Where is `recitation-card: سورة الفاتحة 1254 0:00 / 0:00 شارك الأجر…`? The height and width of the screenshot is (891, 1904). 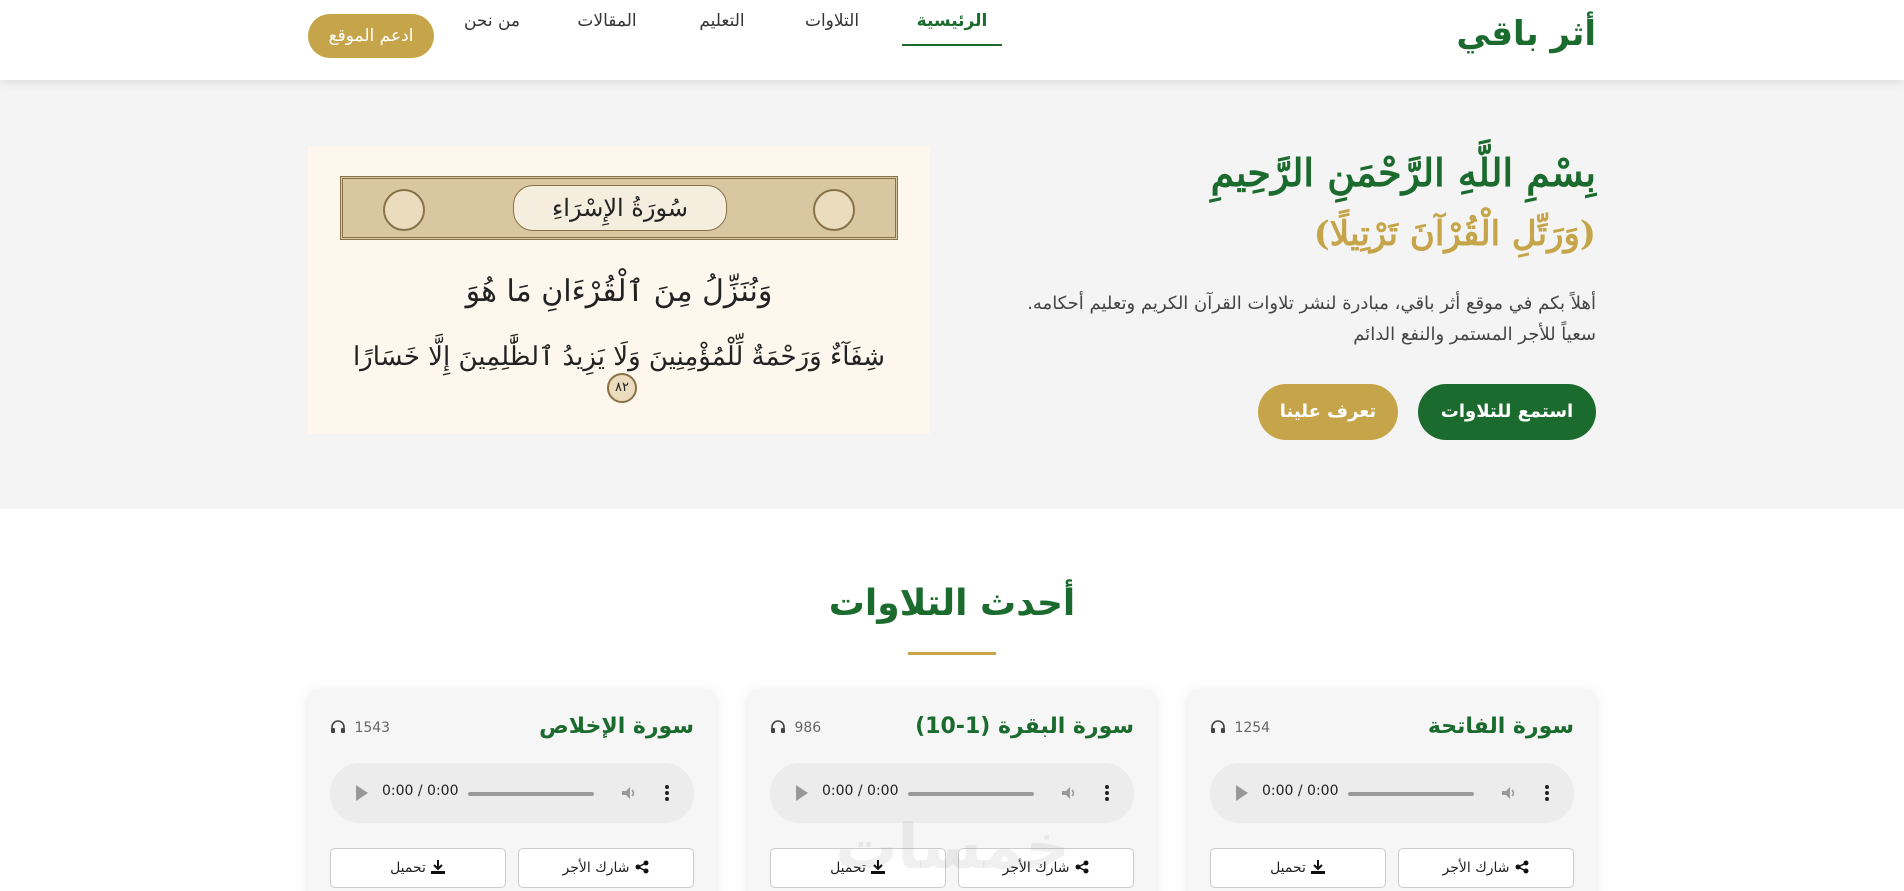 recitation-card: سورة الفاتحة 1254 0:00 / 0:00 شارك الأجر… is located at coordinates (1392, 790).